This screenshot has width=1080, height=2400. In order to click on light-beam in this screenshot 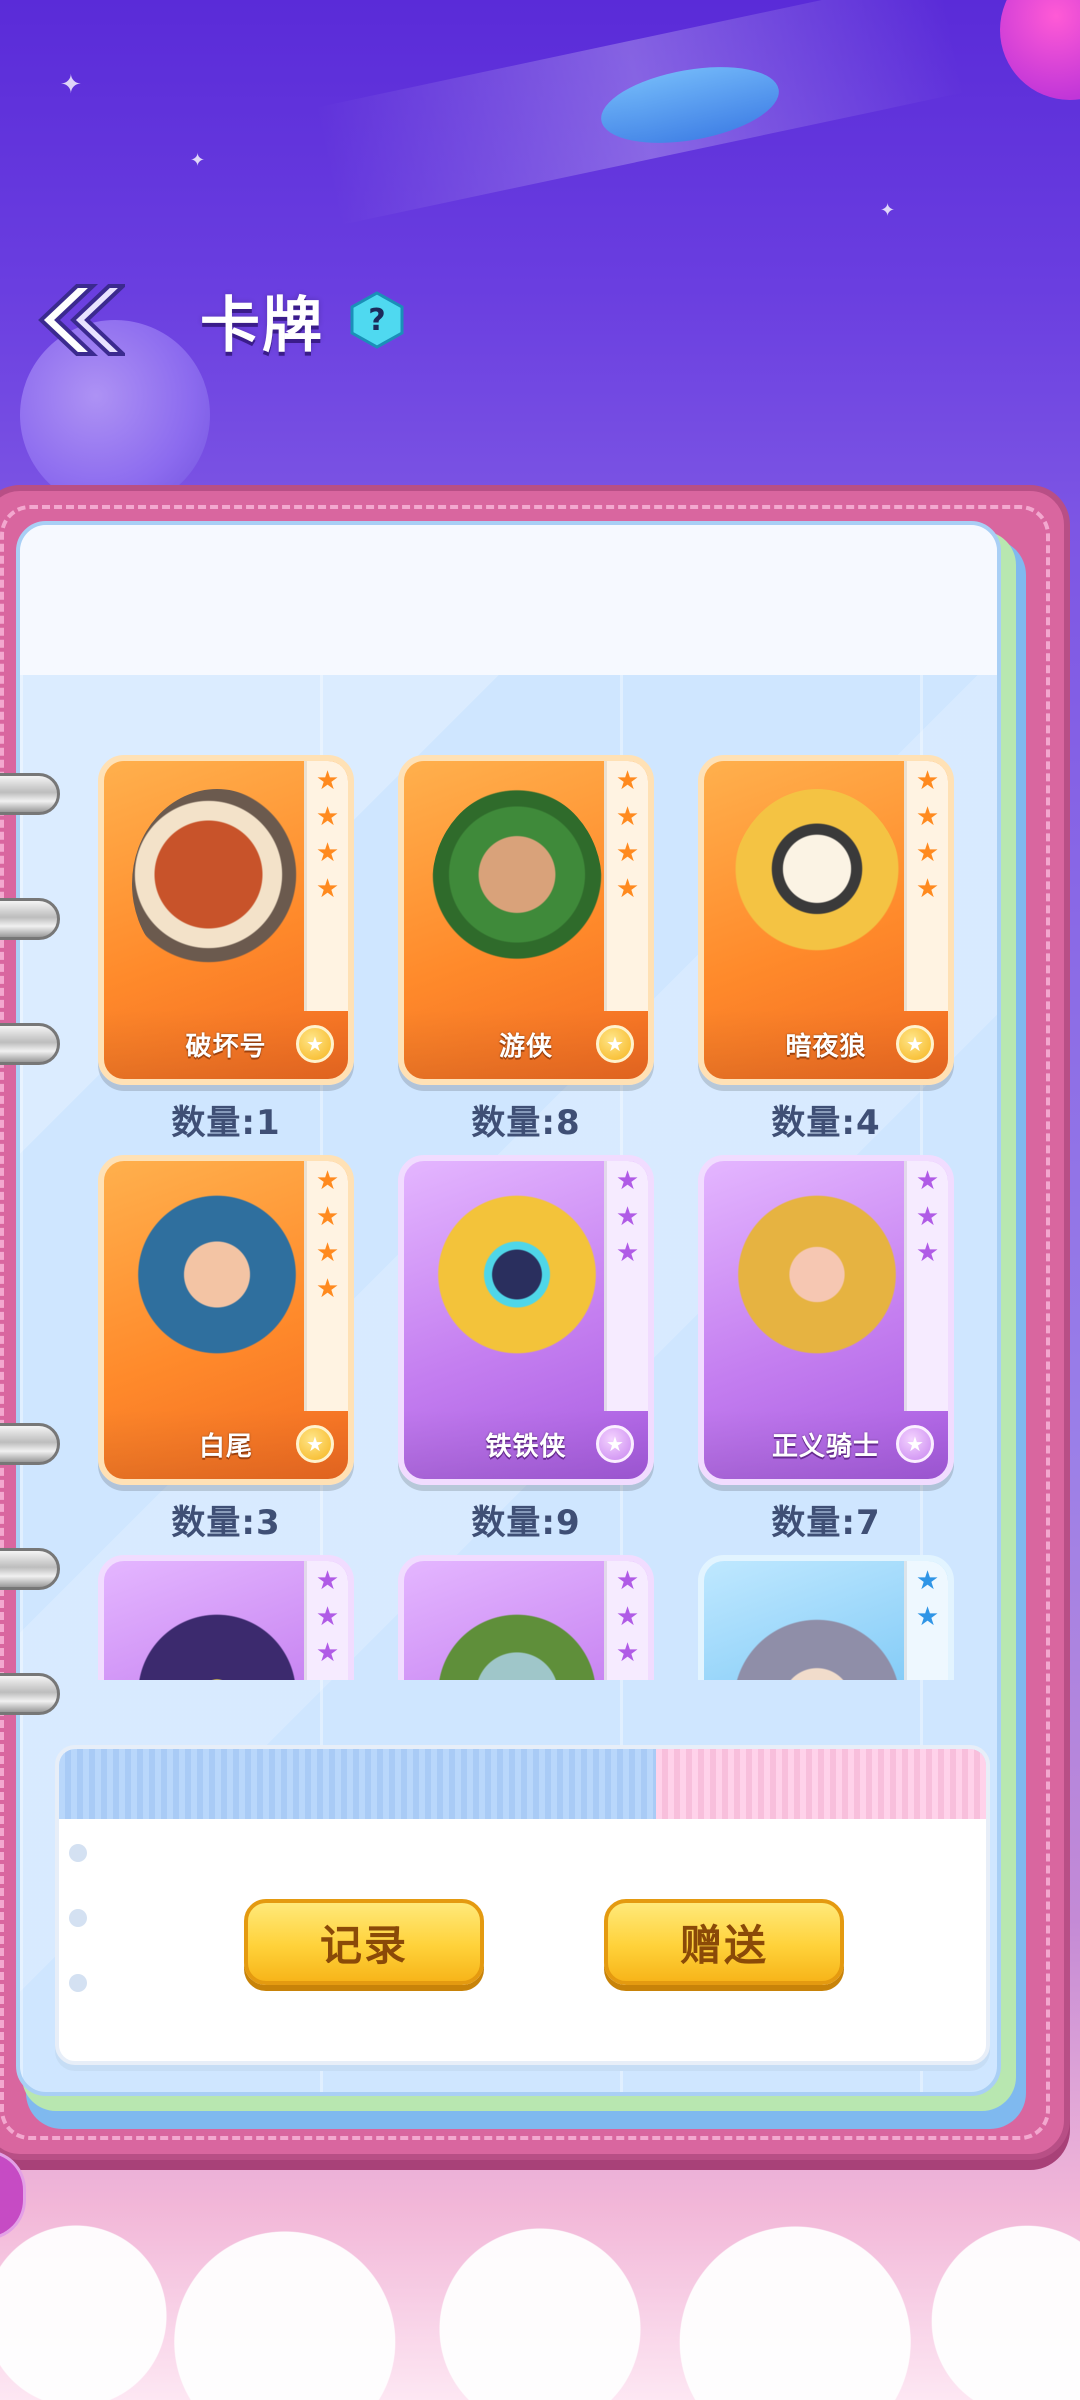, I will do `click(640, 113)`.